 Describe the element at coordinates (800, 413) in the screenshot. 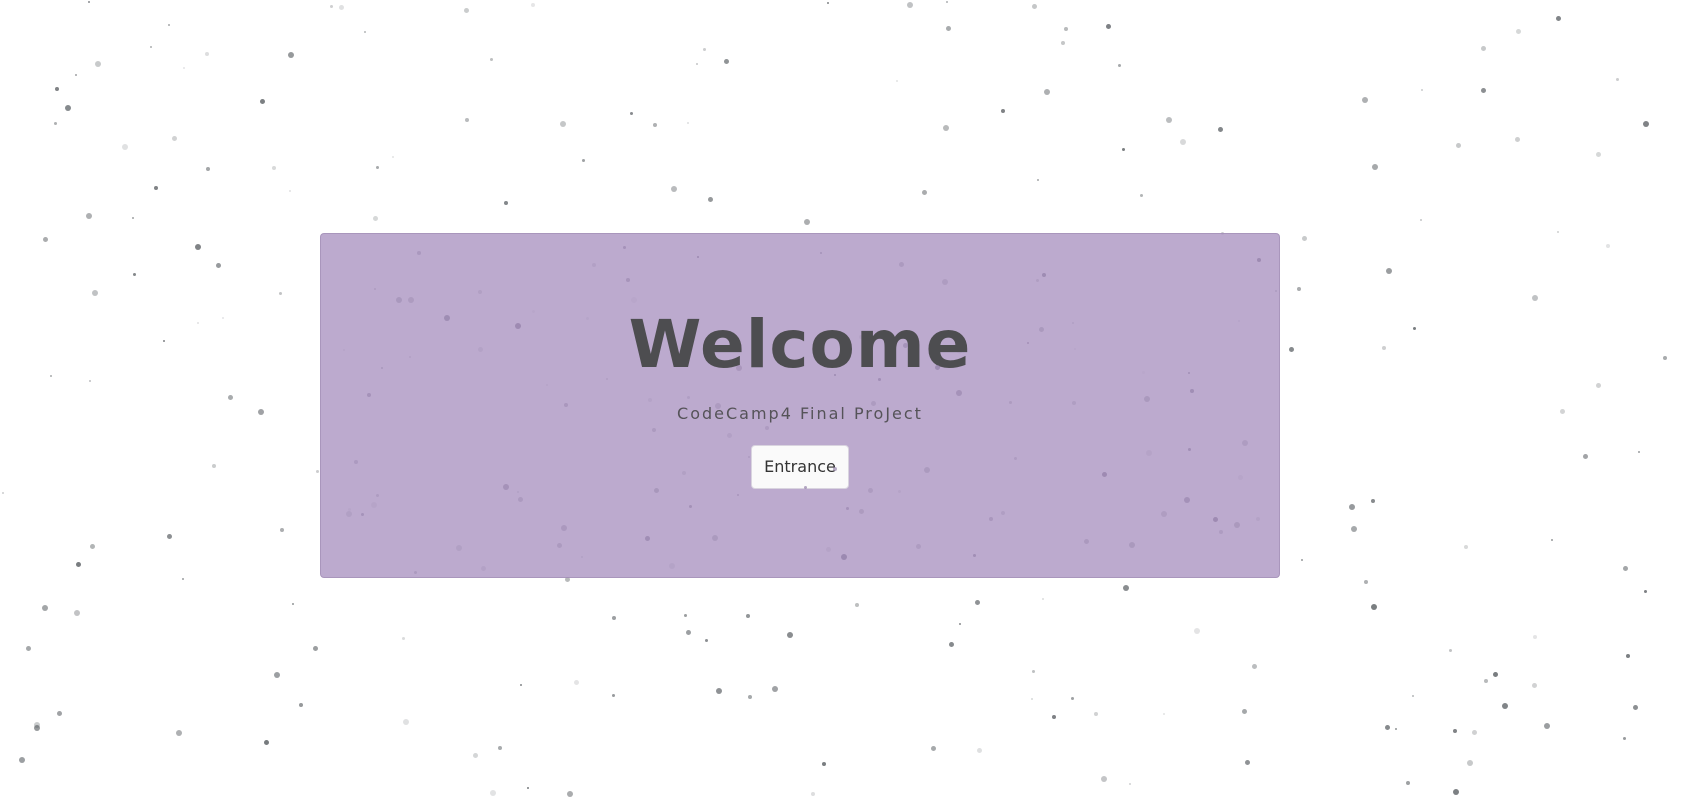

I see `page-subtitle: CodeCamp4 Final ProJect` at that location.